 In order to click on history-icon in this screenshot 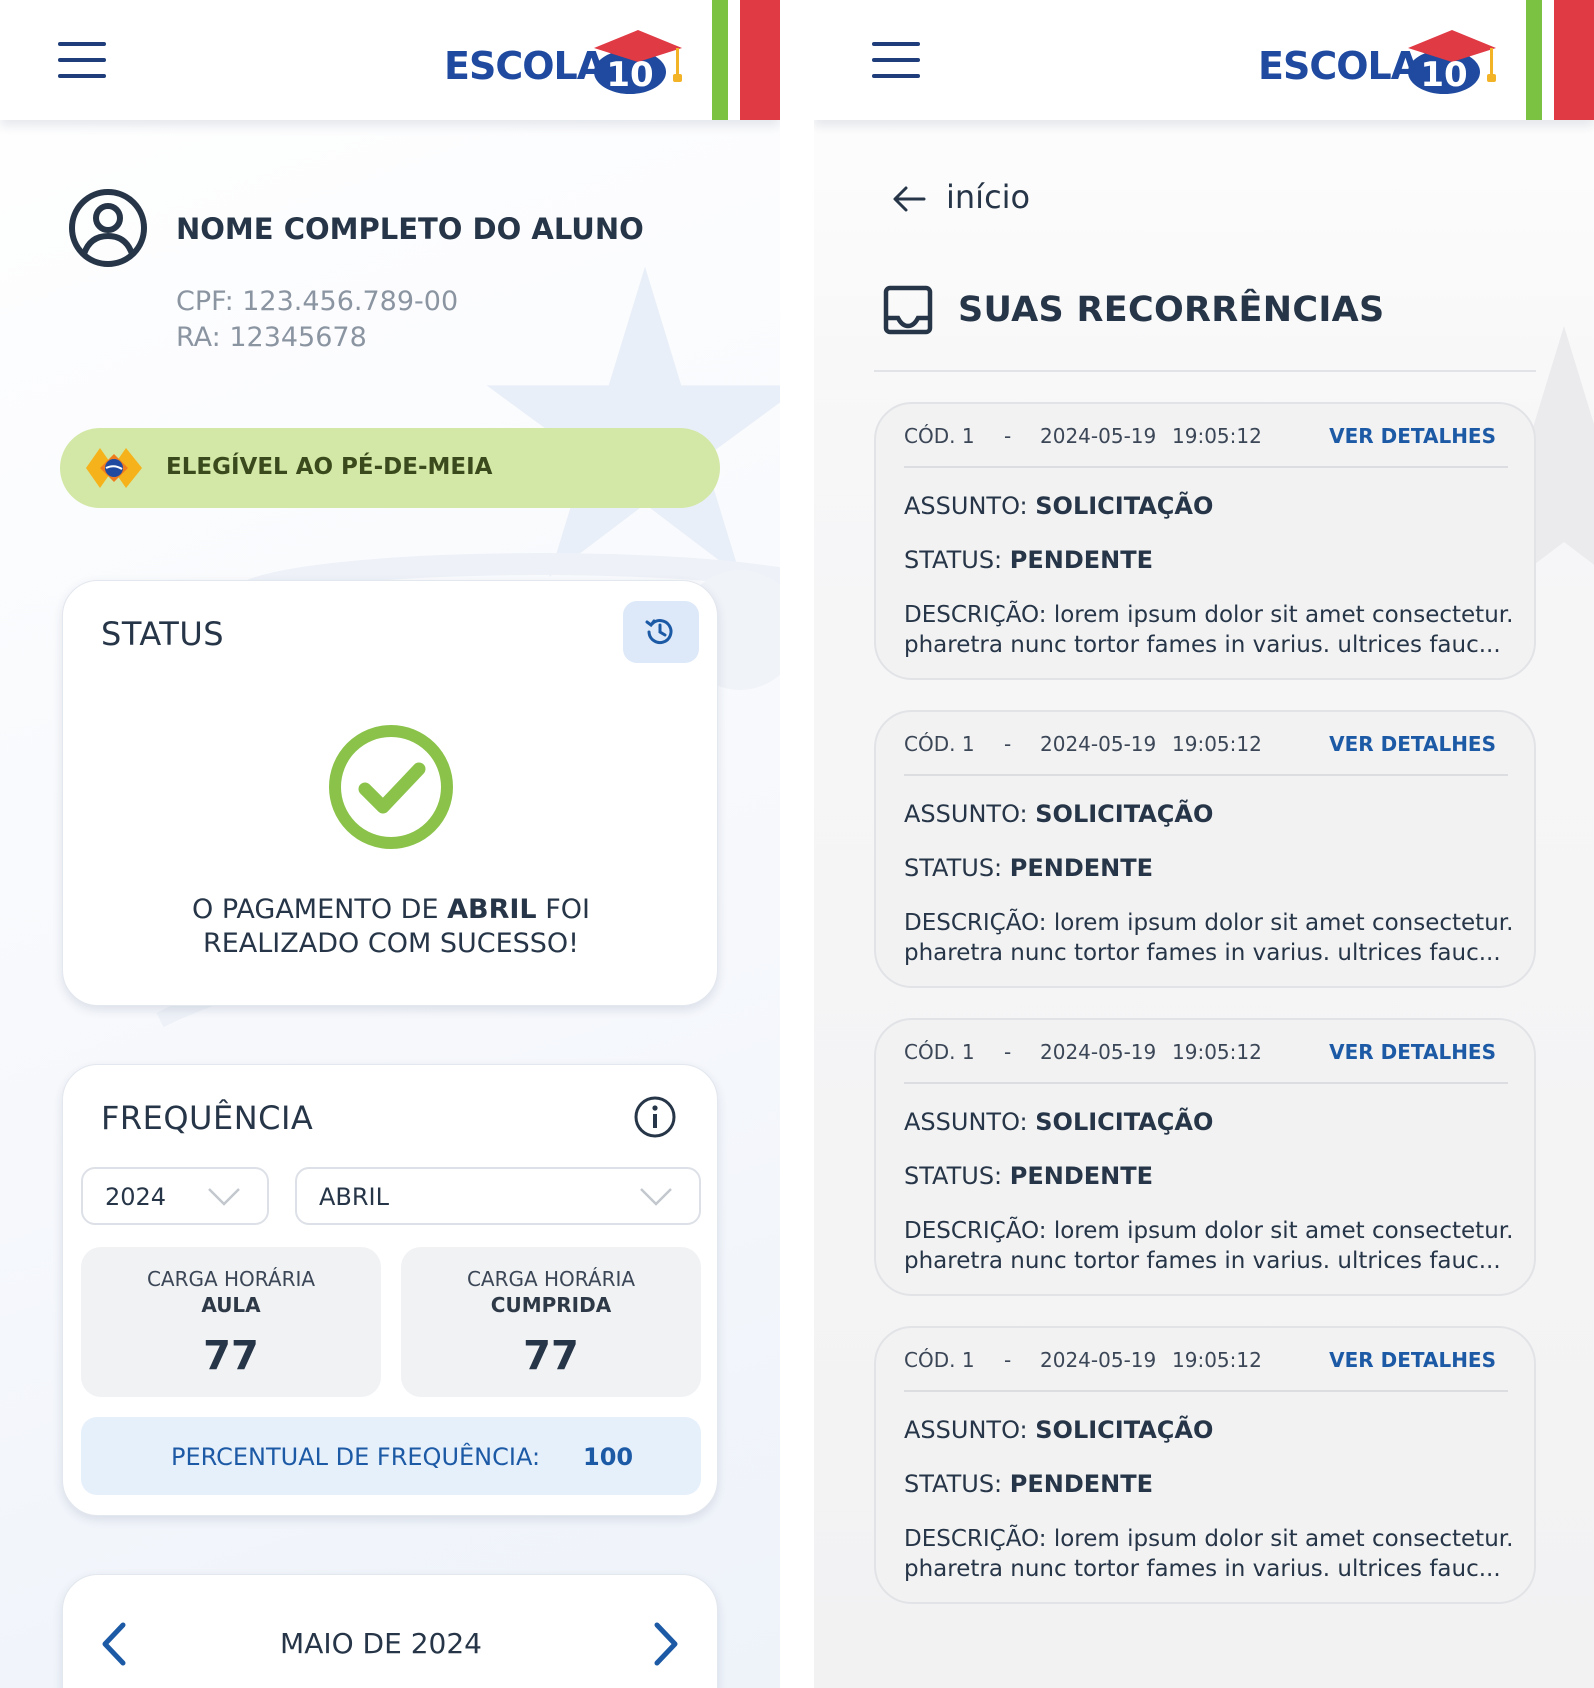, I will do `click(659, 632)`.